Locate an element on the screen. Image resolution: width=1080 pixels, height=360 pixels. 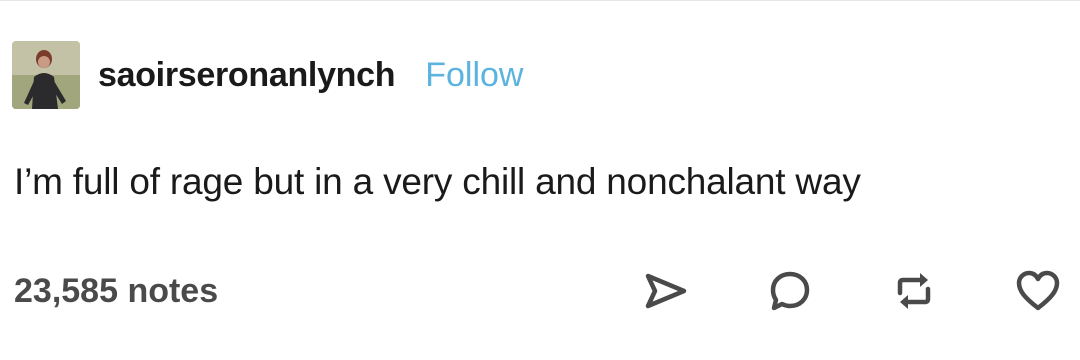
reblog-icon is located at coordinates (914, 291).